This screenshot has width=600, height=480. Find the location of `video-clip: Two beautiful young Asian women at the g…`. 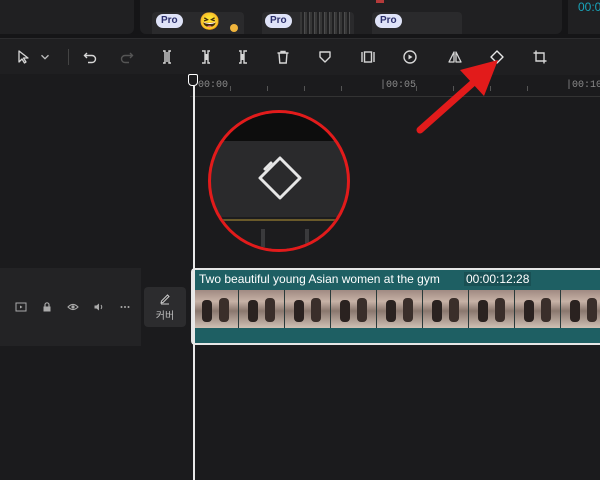

video-clip: Two beautiful young Asian women at the g… is located at coordinates (395, 306).